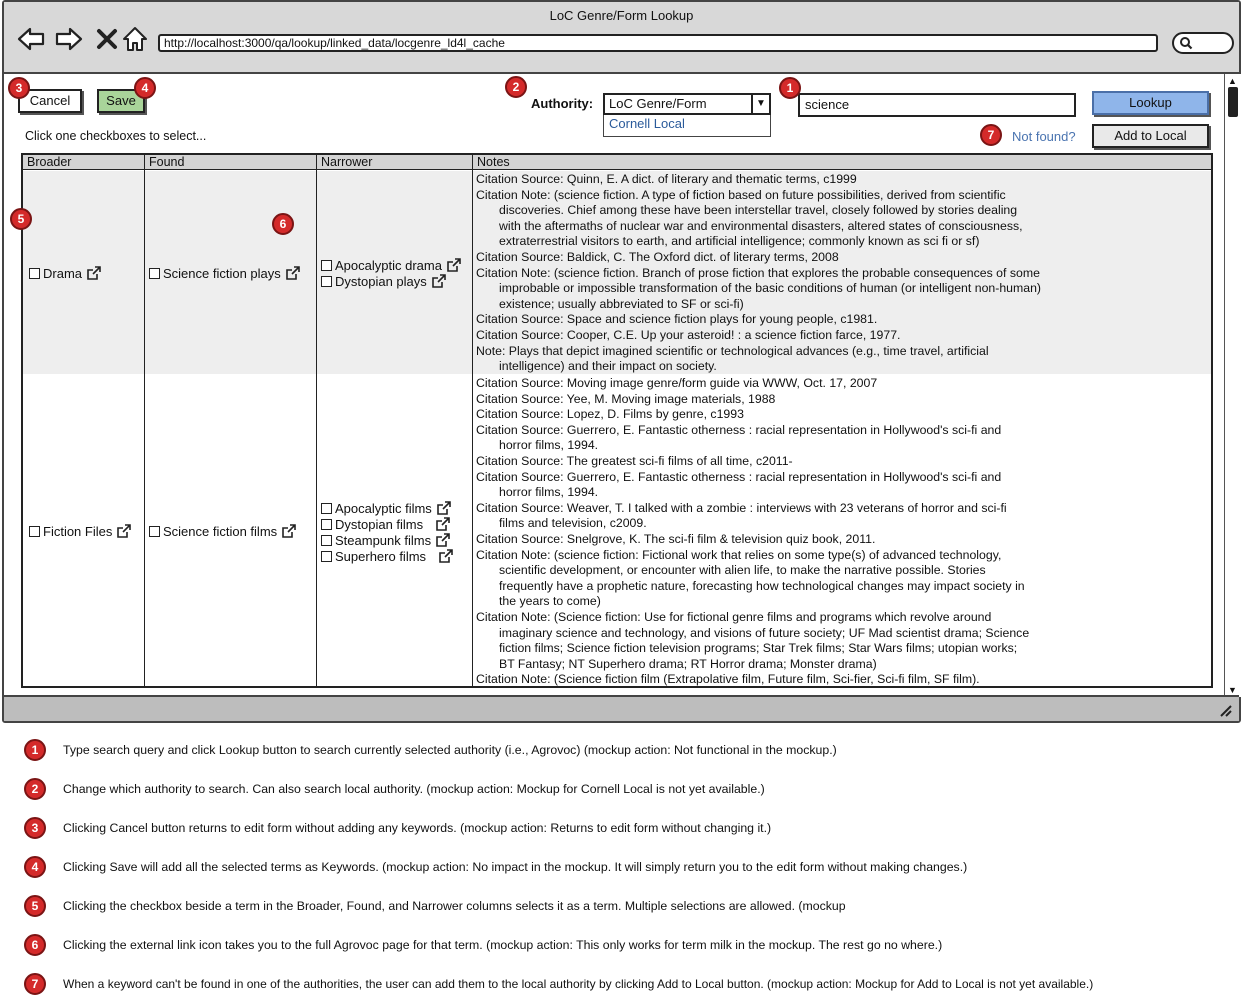 Image resolution: width=1243 pixels, height=997 pixels. I want to click on found-term: Science fiction plays, so click(225, 273).